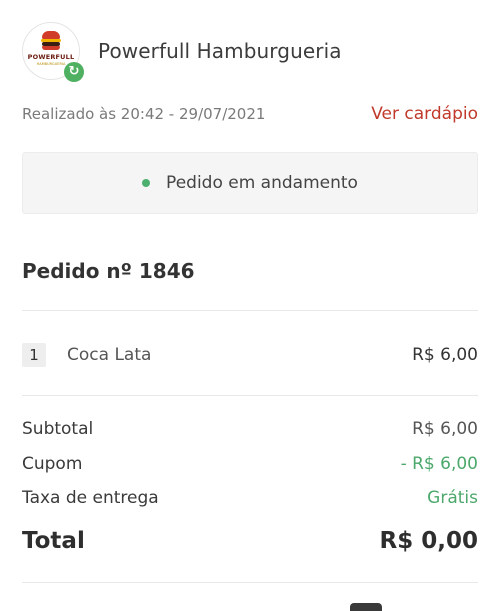 This screenshot has height=611, width=500. What do you see at coordinates (34, 355) in the screenshot?
I see `item-quantity: 1` at bounding box center [34, 355].